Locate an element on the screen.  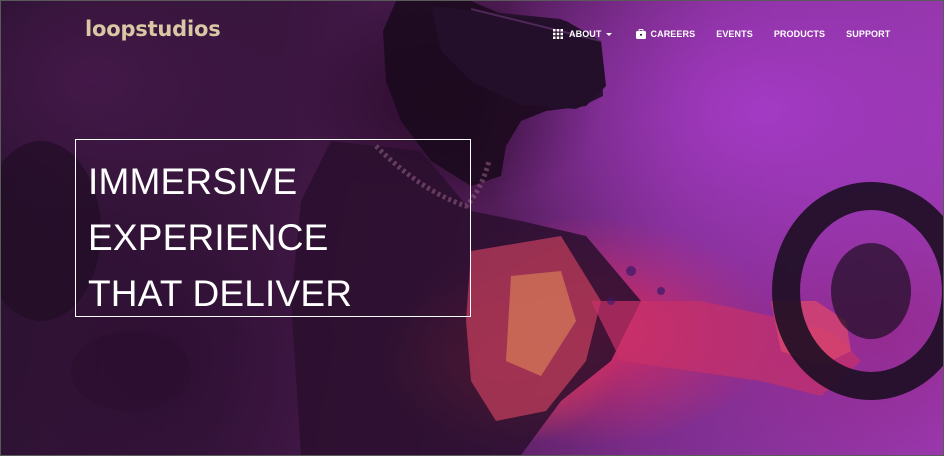
headline-line-1: IMMERSIVE is located at coordinates (193, 181).